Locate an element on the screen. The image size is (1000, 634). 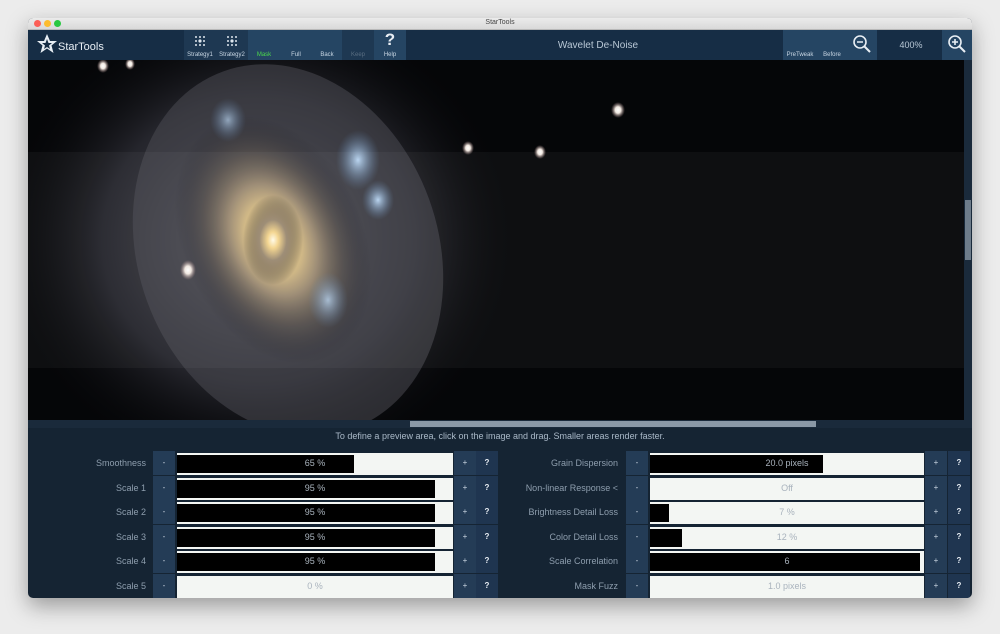
strategy1-button: Strategy1 is located at coordinates (200, 45).